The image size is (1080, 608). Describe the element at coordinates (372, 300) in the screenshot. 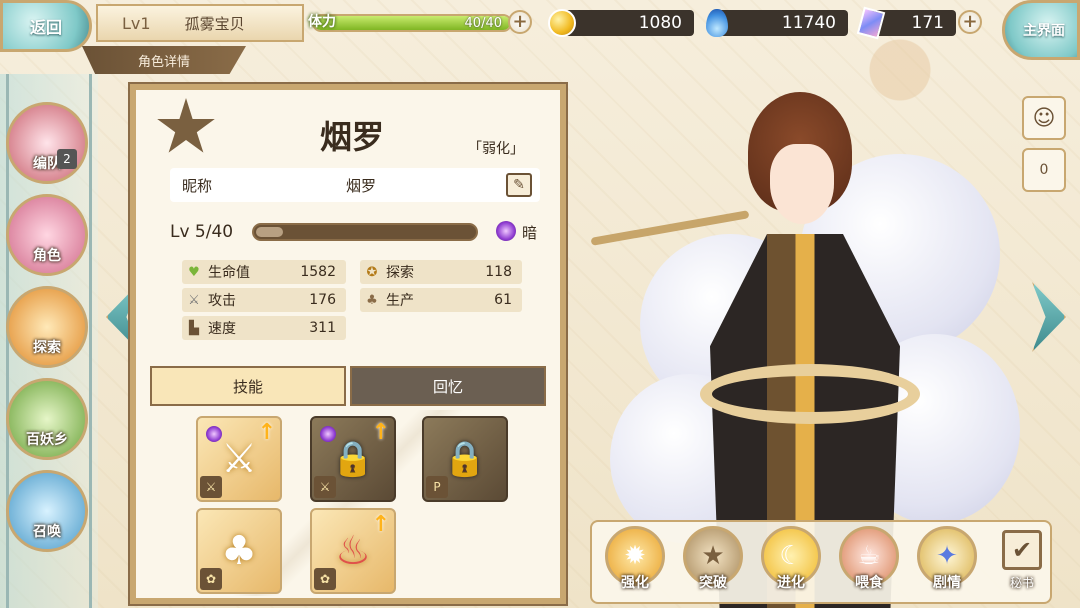

I see `bag-icon: ♣` at that location.